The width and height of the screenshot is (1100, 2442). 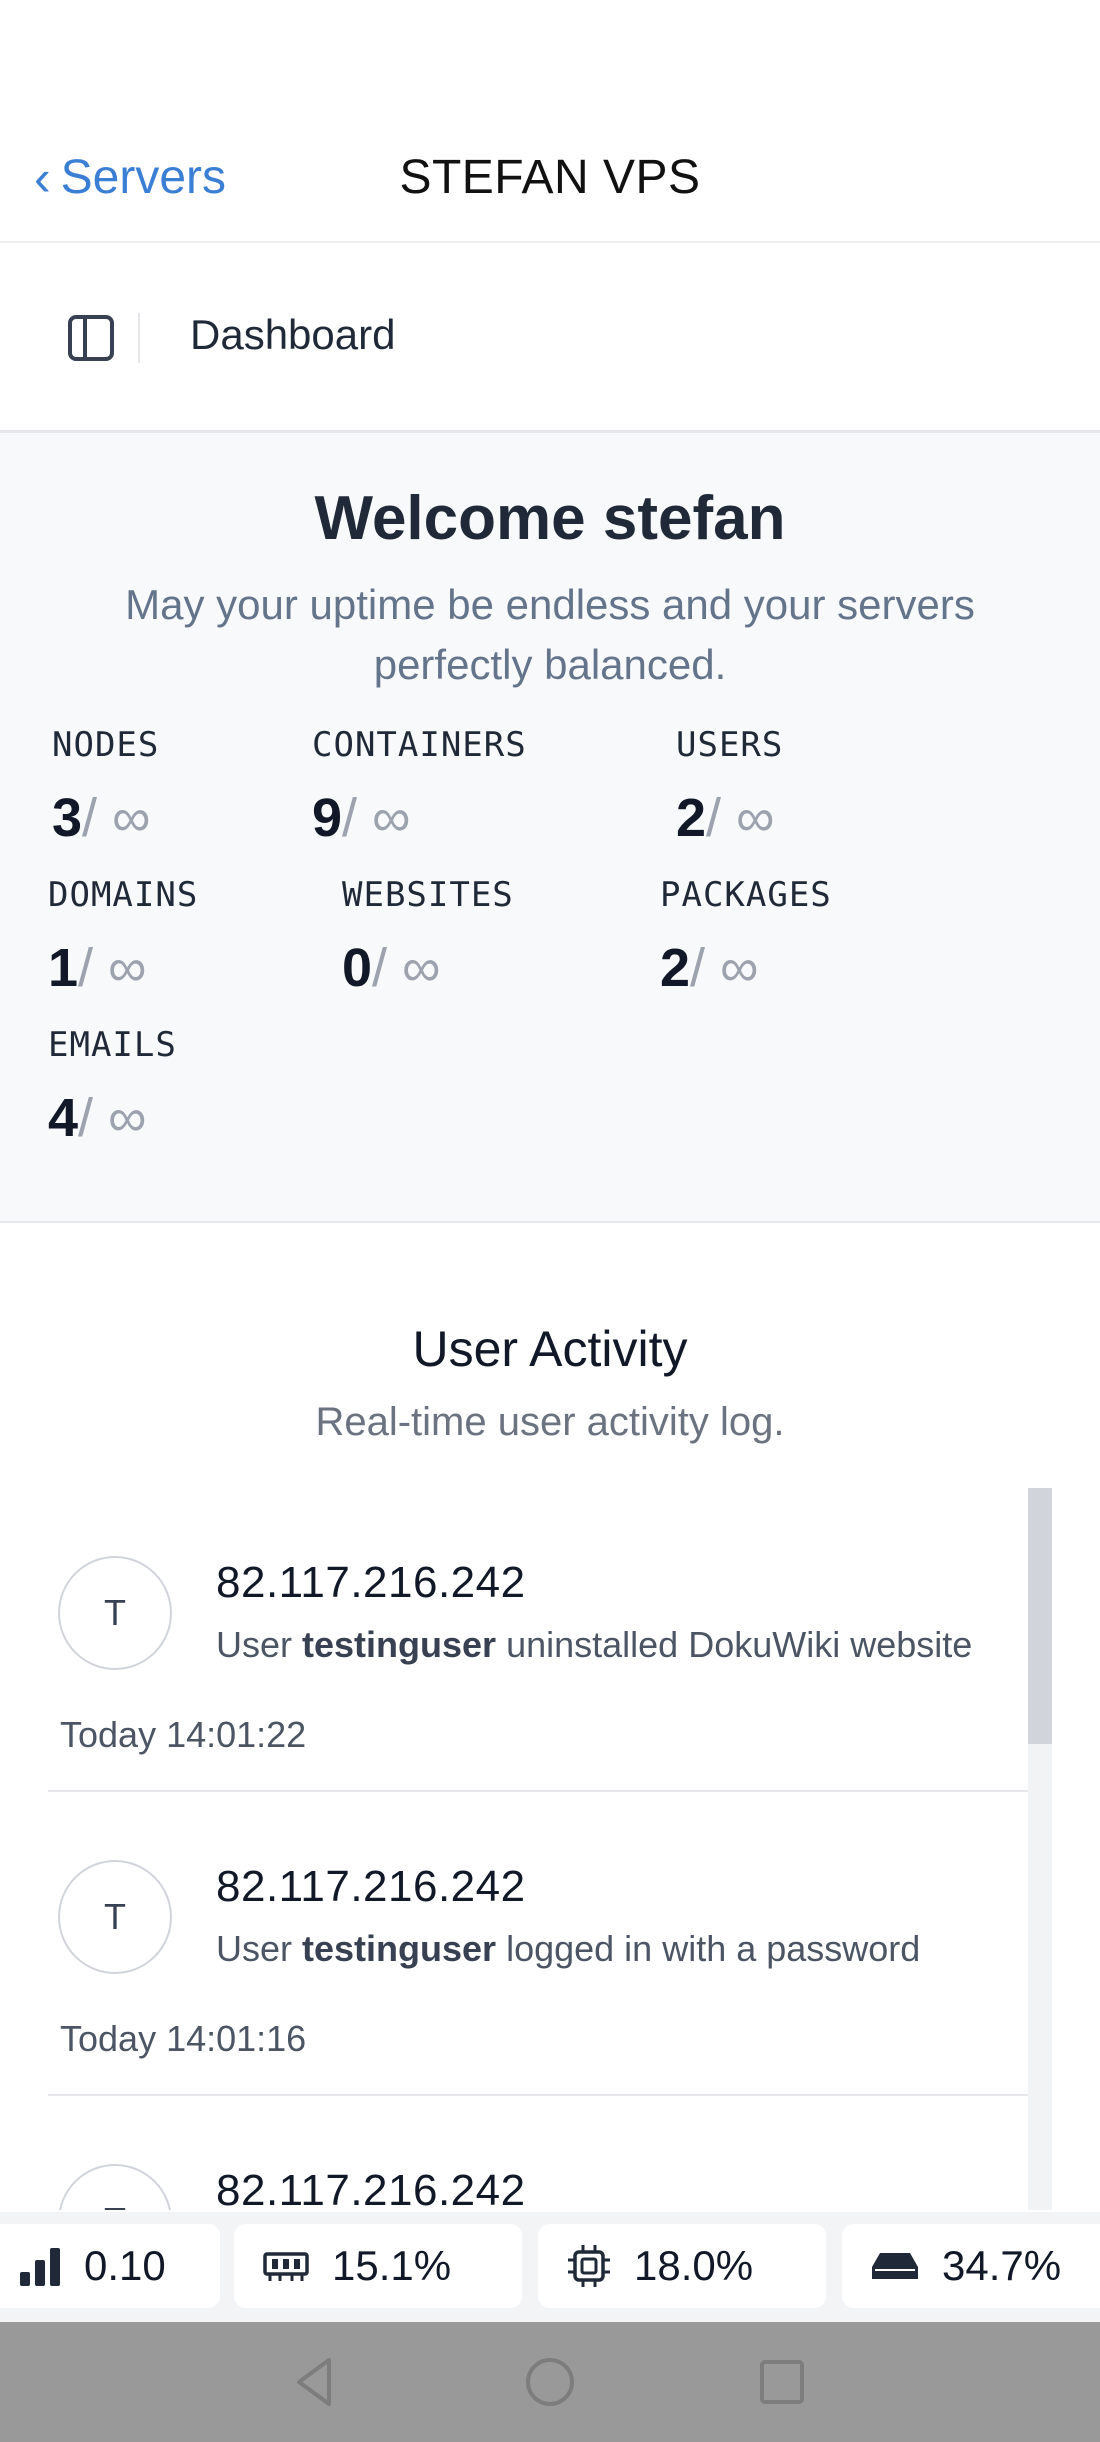 I want to click on resource-status-bar: 0.10 15.1% 18.0% 34.7%, so click(x=550, y=2267).